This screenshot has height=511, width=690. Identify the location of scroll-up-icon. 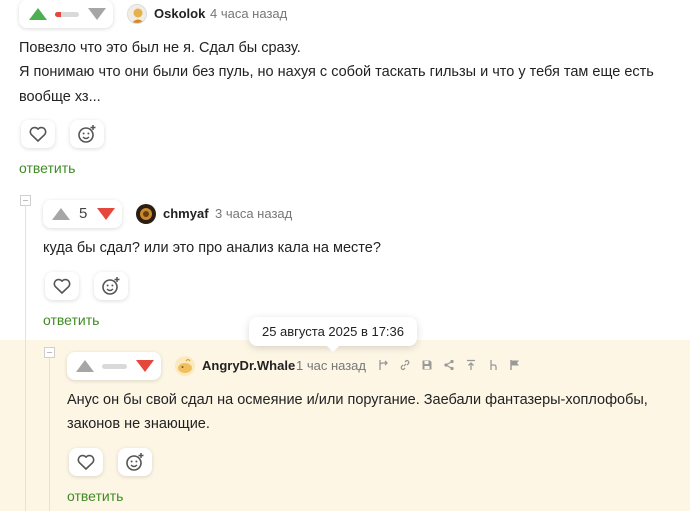
(471, 365).